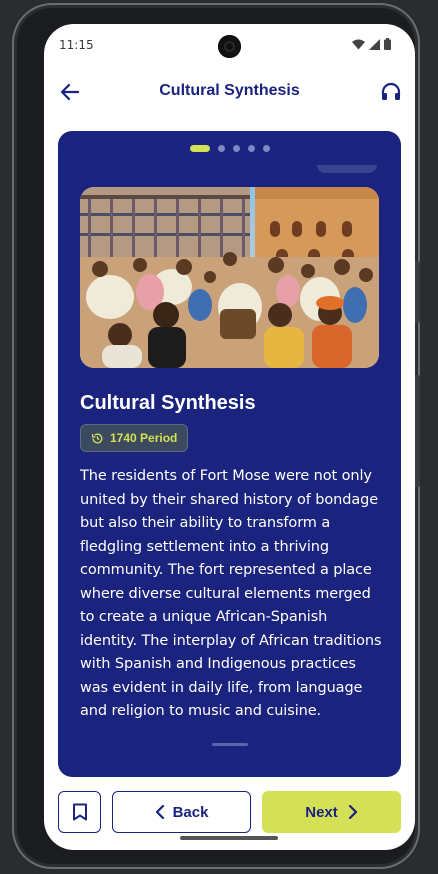 The height and width of the screenshot is (874, 438). Describe the element at coordinates (97, 438) in the screenshot. I see `history-icon` at that location.